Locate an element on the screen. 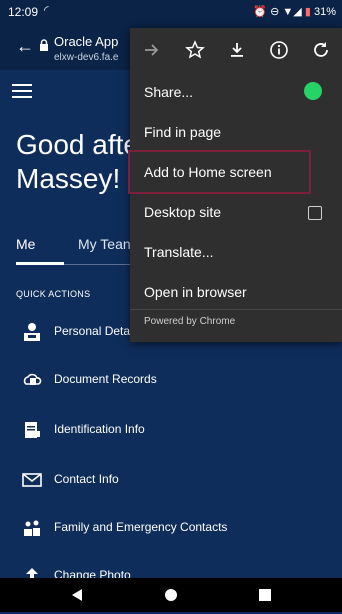 This screenshot has width=342, height=614. menu-icon-row is located at coordinates (236, 50).